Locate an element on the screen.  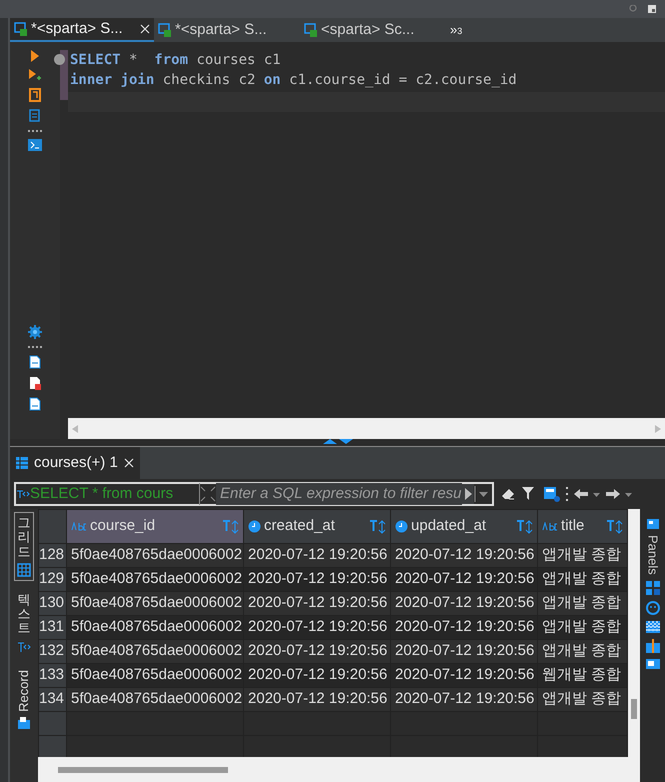
table-cell: 웹개발 종합 is located at coordinates (583, 676).